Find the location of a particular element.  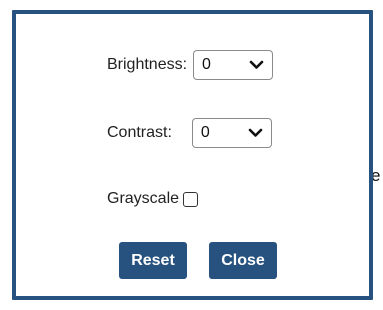

contrast-select: 0 is located at coordinates (231, 133).